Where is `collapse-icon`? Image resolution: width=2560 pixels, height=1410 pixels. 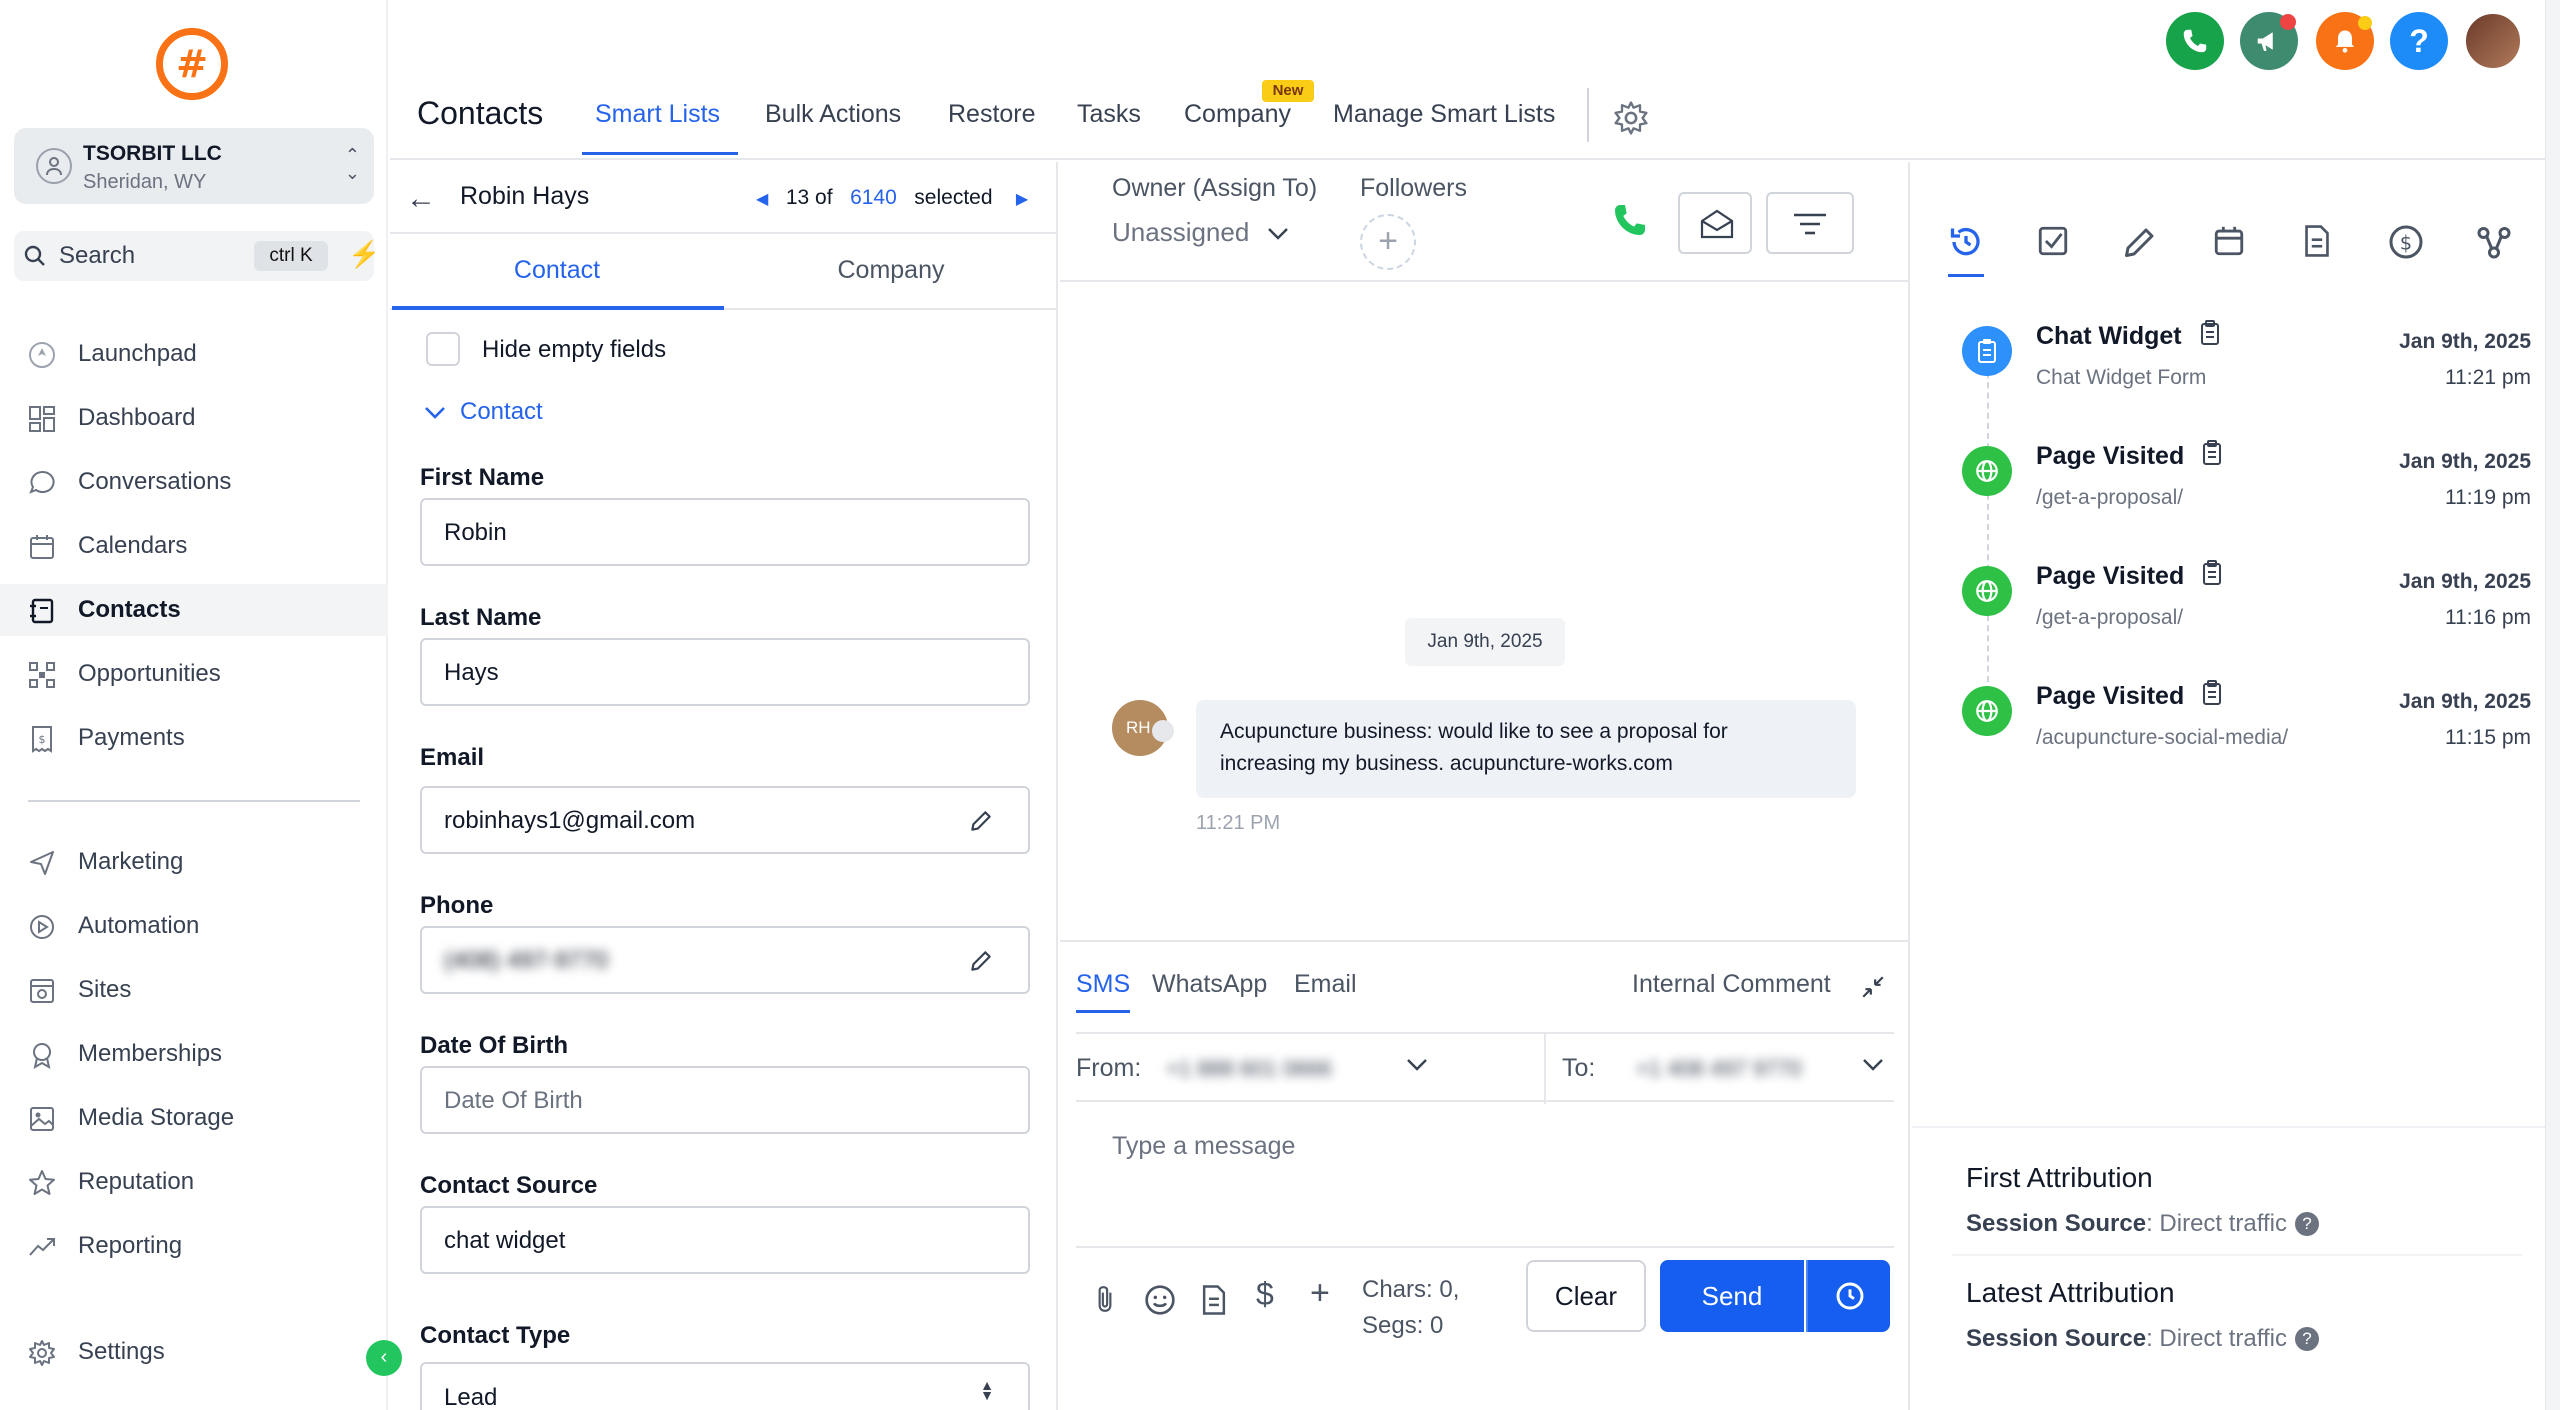
collapse-icon is located at coordinates (1873, 987).